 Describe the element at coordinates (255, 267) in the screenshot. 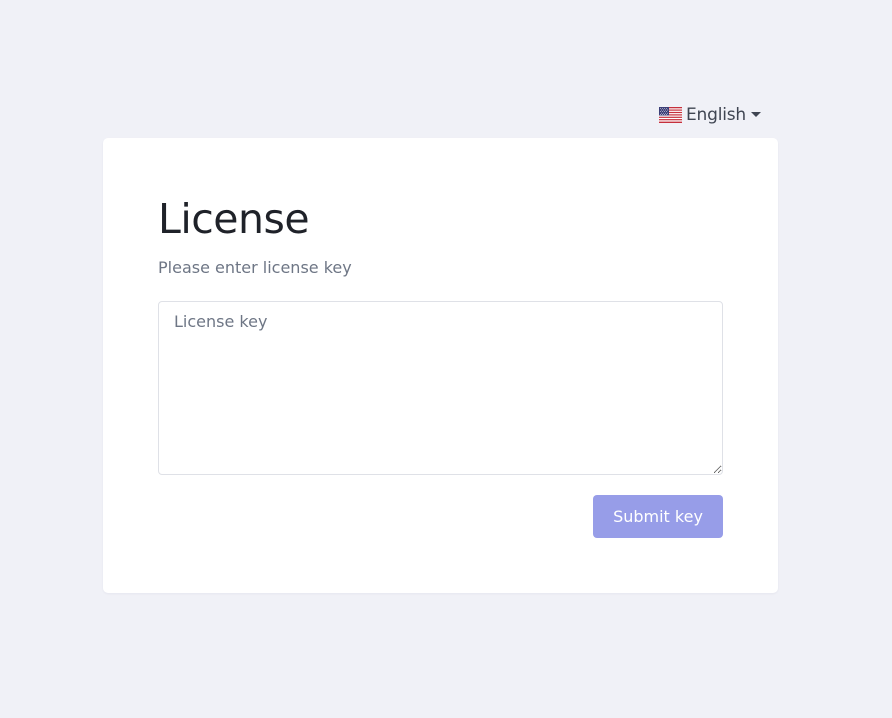

I see `card-subtitle: Please enter license key` at that location.